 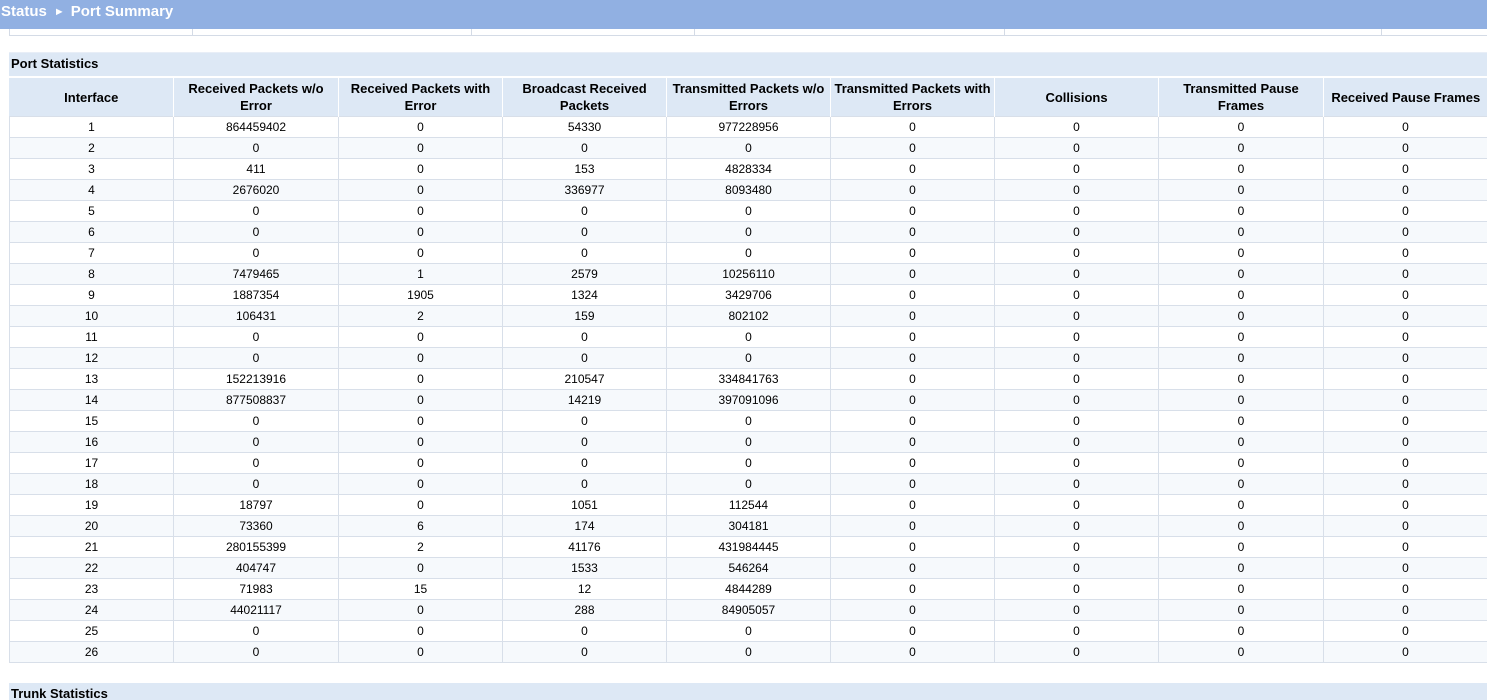 What do you see at coordinates (256, 505) in the screenshot?
I see `table-cell: 18797` at bounding box center [256, 505].